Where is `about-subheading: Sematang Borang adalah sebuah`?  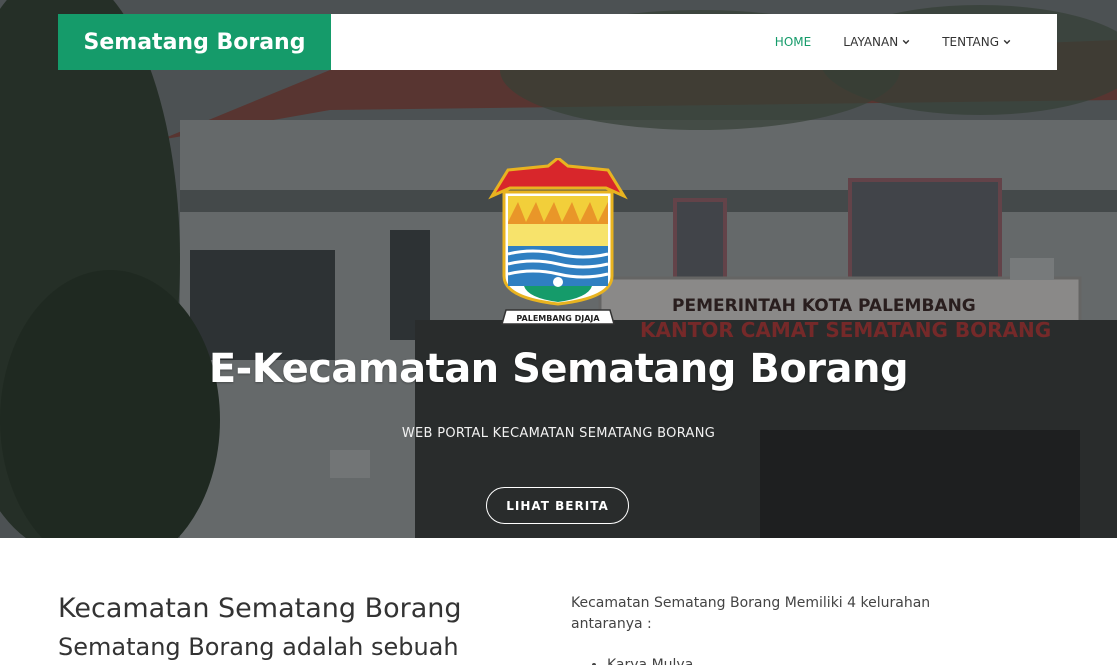
about-subheading: Sematang Borang adalah sebuah is located at coordinates (258, 647).